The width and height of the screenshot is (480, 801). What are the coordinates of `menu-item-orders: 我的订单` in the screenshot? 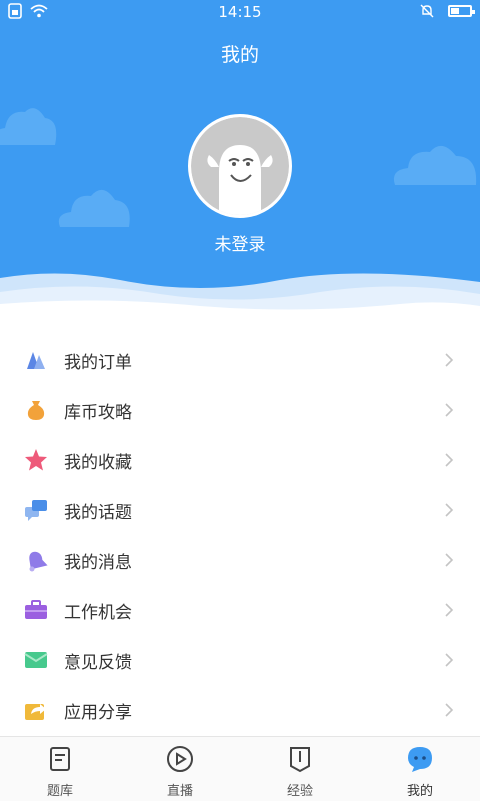 It's located at (240, 360).